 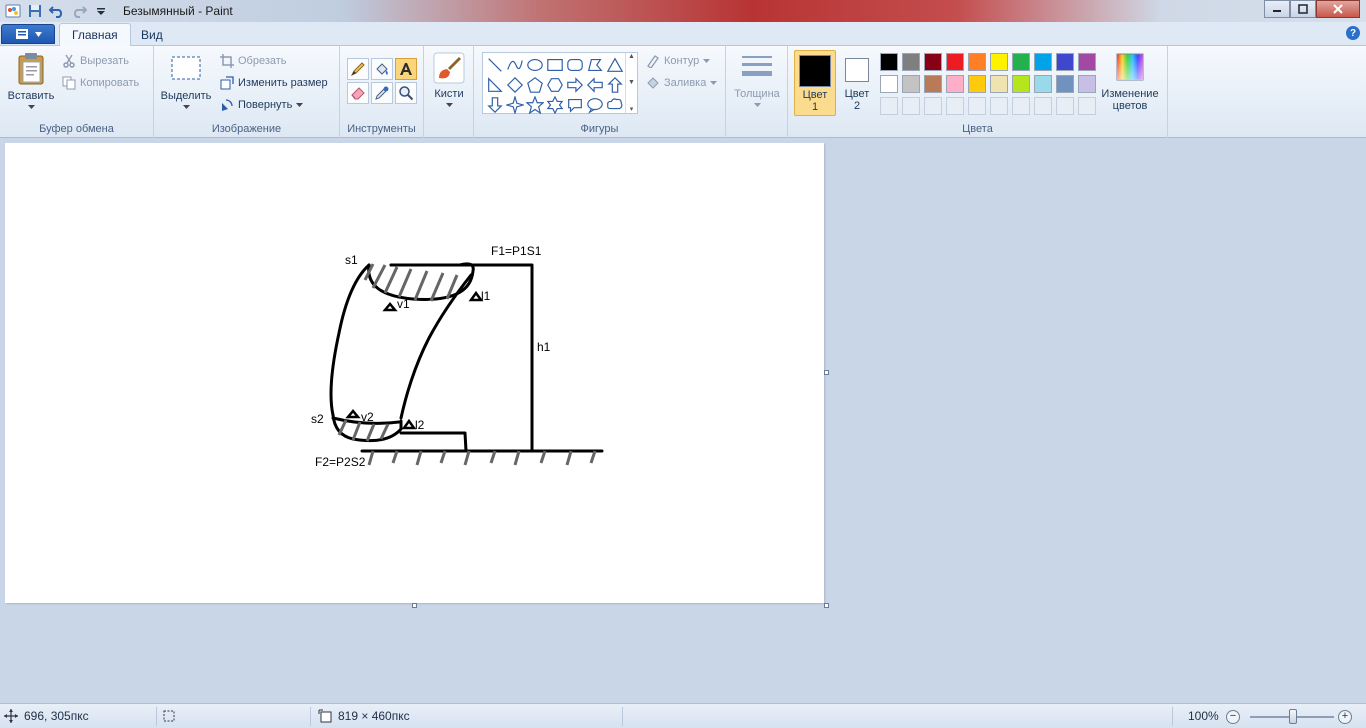 I want to click on color1-button: Цвет 1, so click(x=815, y=83).